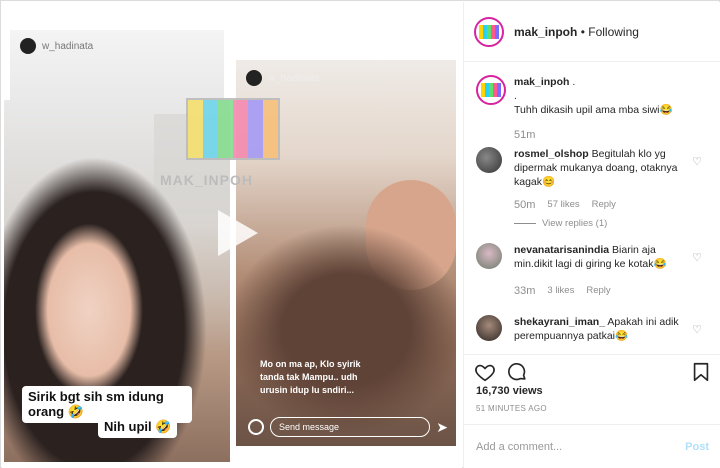 The width and height of the screenshot is (720, 468). I want to click on header-user: mak_inpoh • Following, so click(576, 32).